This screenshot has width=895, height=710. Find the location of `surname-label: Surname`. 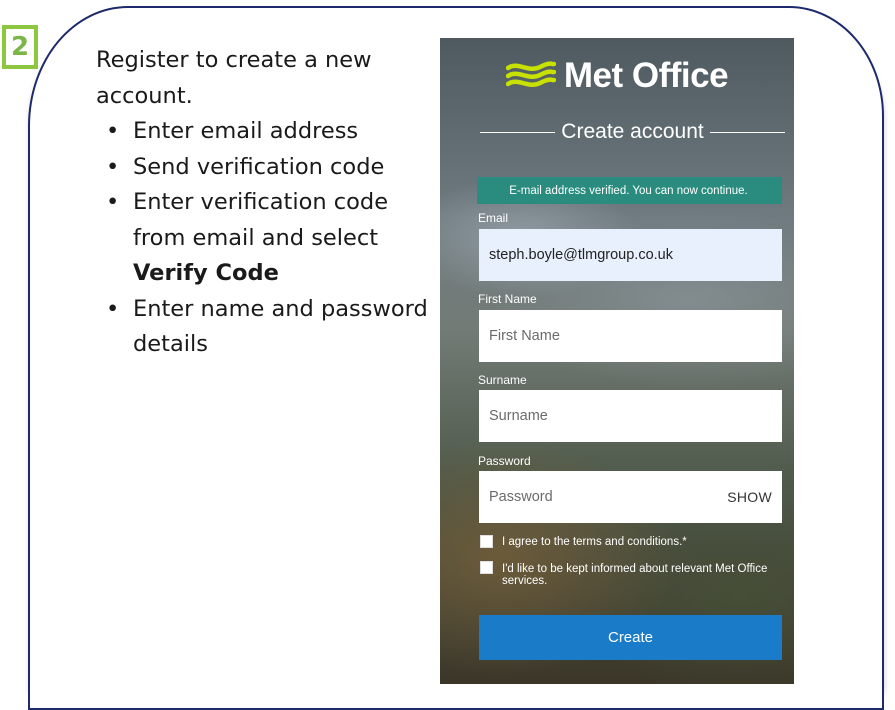

surname-label: Surname is located at coordinates (502, 380).